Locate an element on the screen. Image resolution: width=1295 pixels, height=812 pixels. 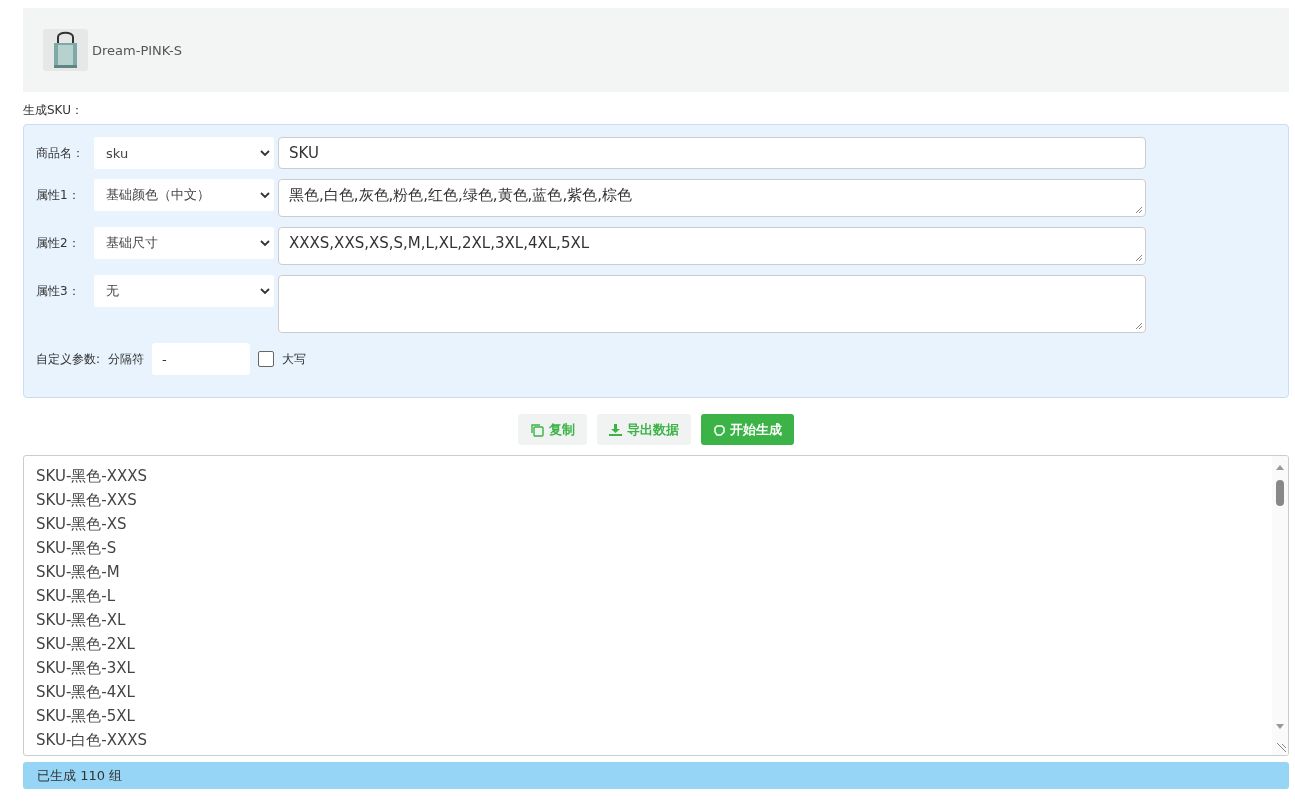
textarea-field: XXXS,XXS,XS,S,M,L,XL,2XL,3XL,4XL,5XL is located at coordinates (712, 246).